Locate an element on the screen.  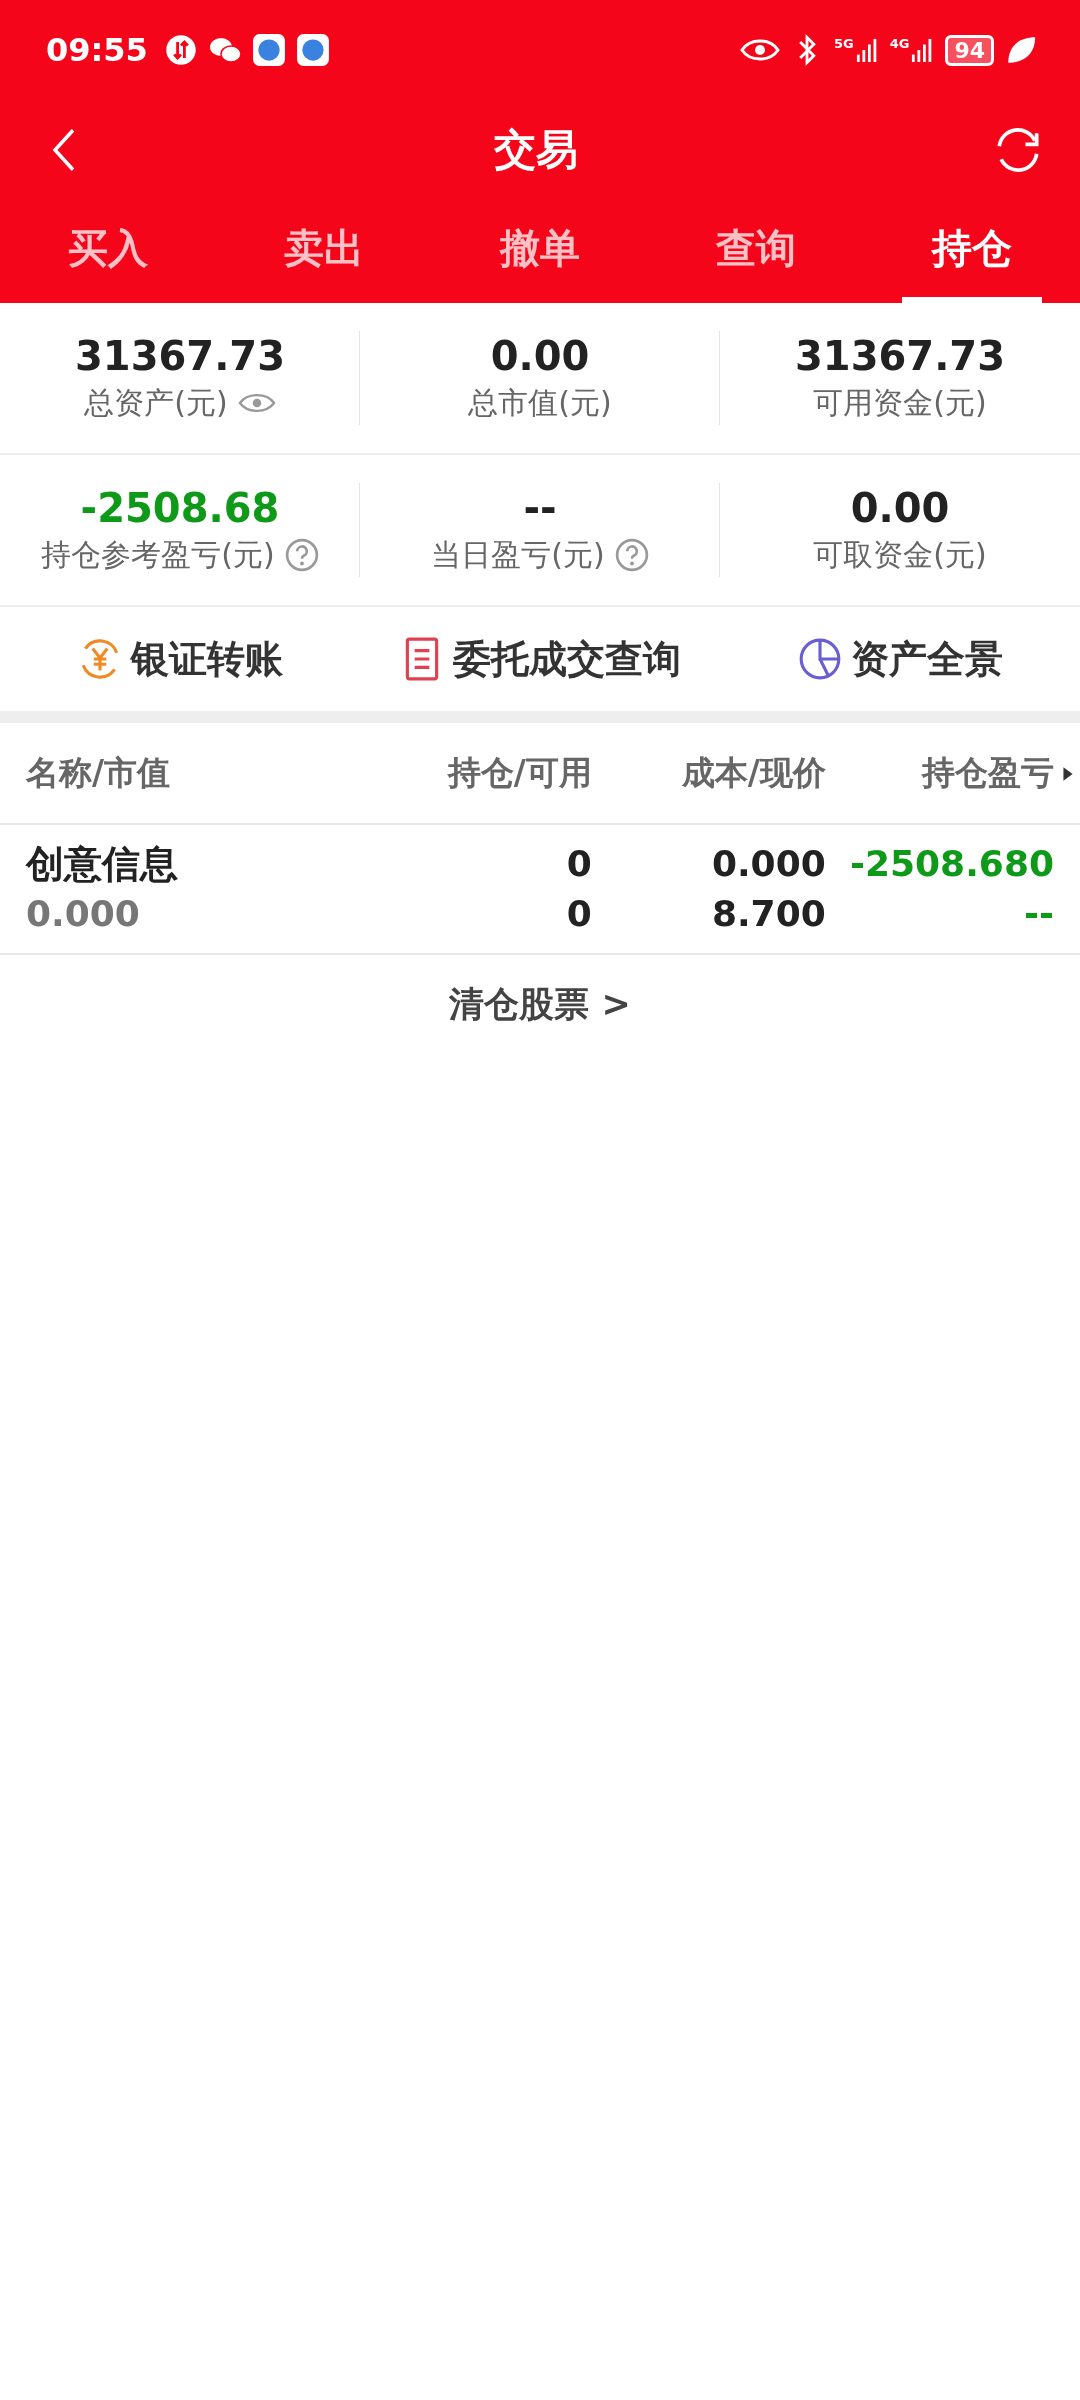
transfer-icon is located at coordinates (180, 50).